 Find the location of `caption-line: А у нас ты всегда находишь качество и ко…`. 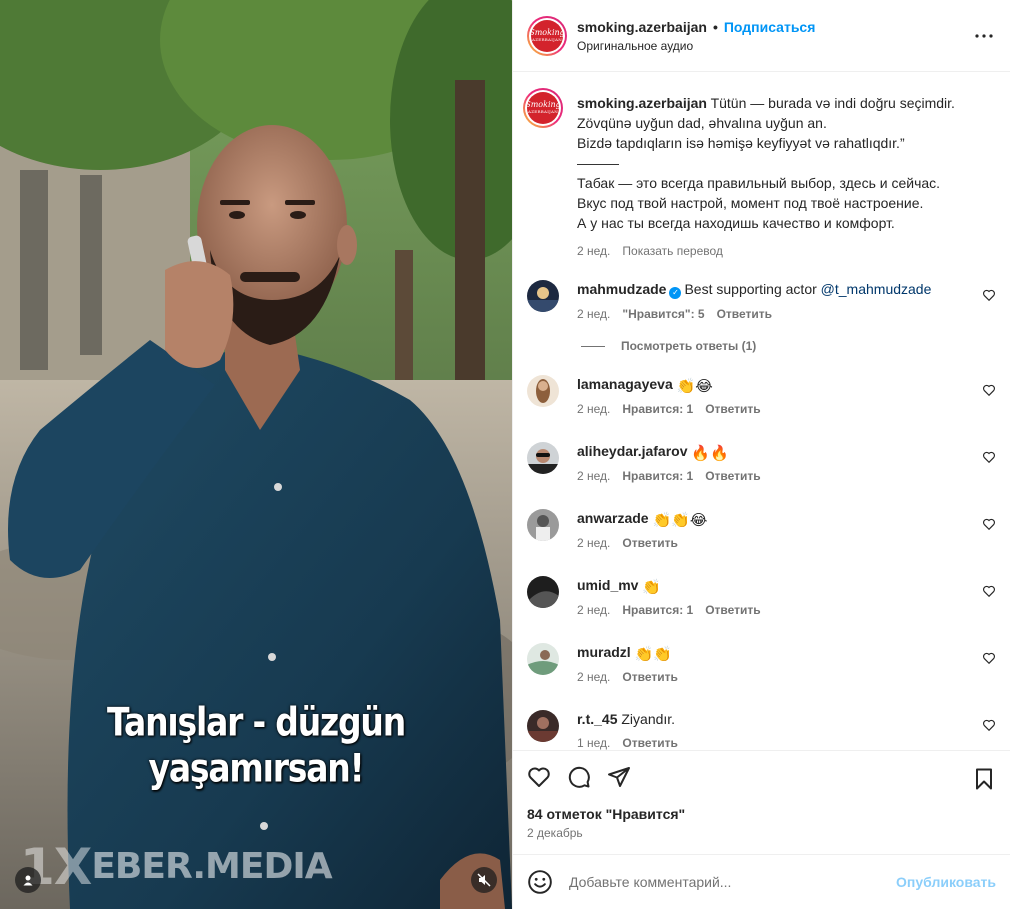

caption-line: А у нас ты всегда находишь качество и ко… is located at coordinates (736, 223).